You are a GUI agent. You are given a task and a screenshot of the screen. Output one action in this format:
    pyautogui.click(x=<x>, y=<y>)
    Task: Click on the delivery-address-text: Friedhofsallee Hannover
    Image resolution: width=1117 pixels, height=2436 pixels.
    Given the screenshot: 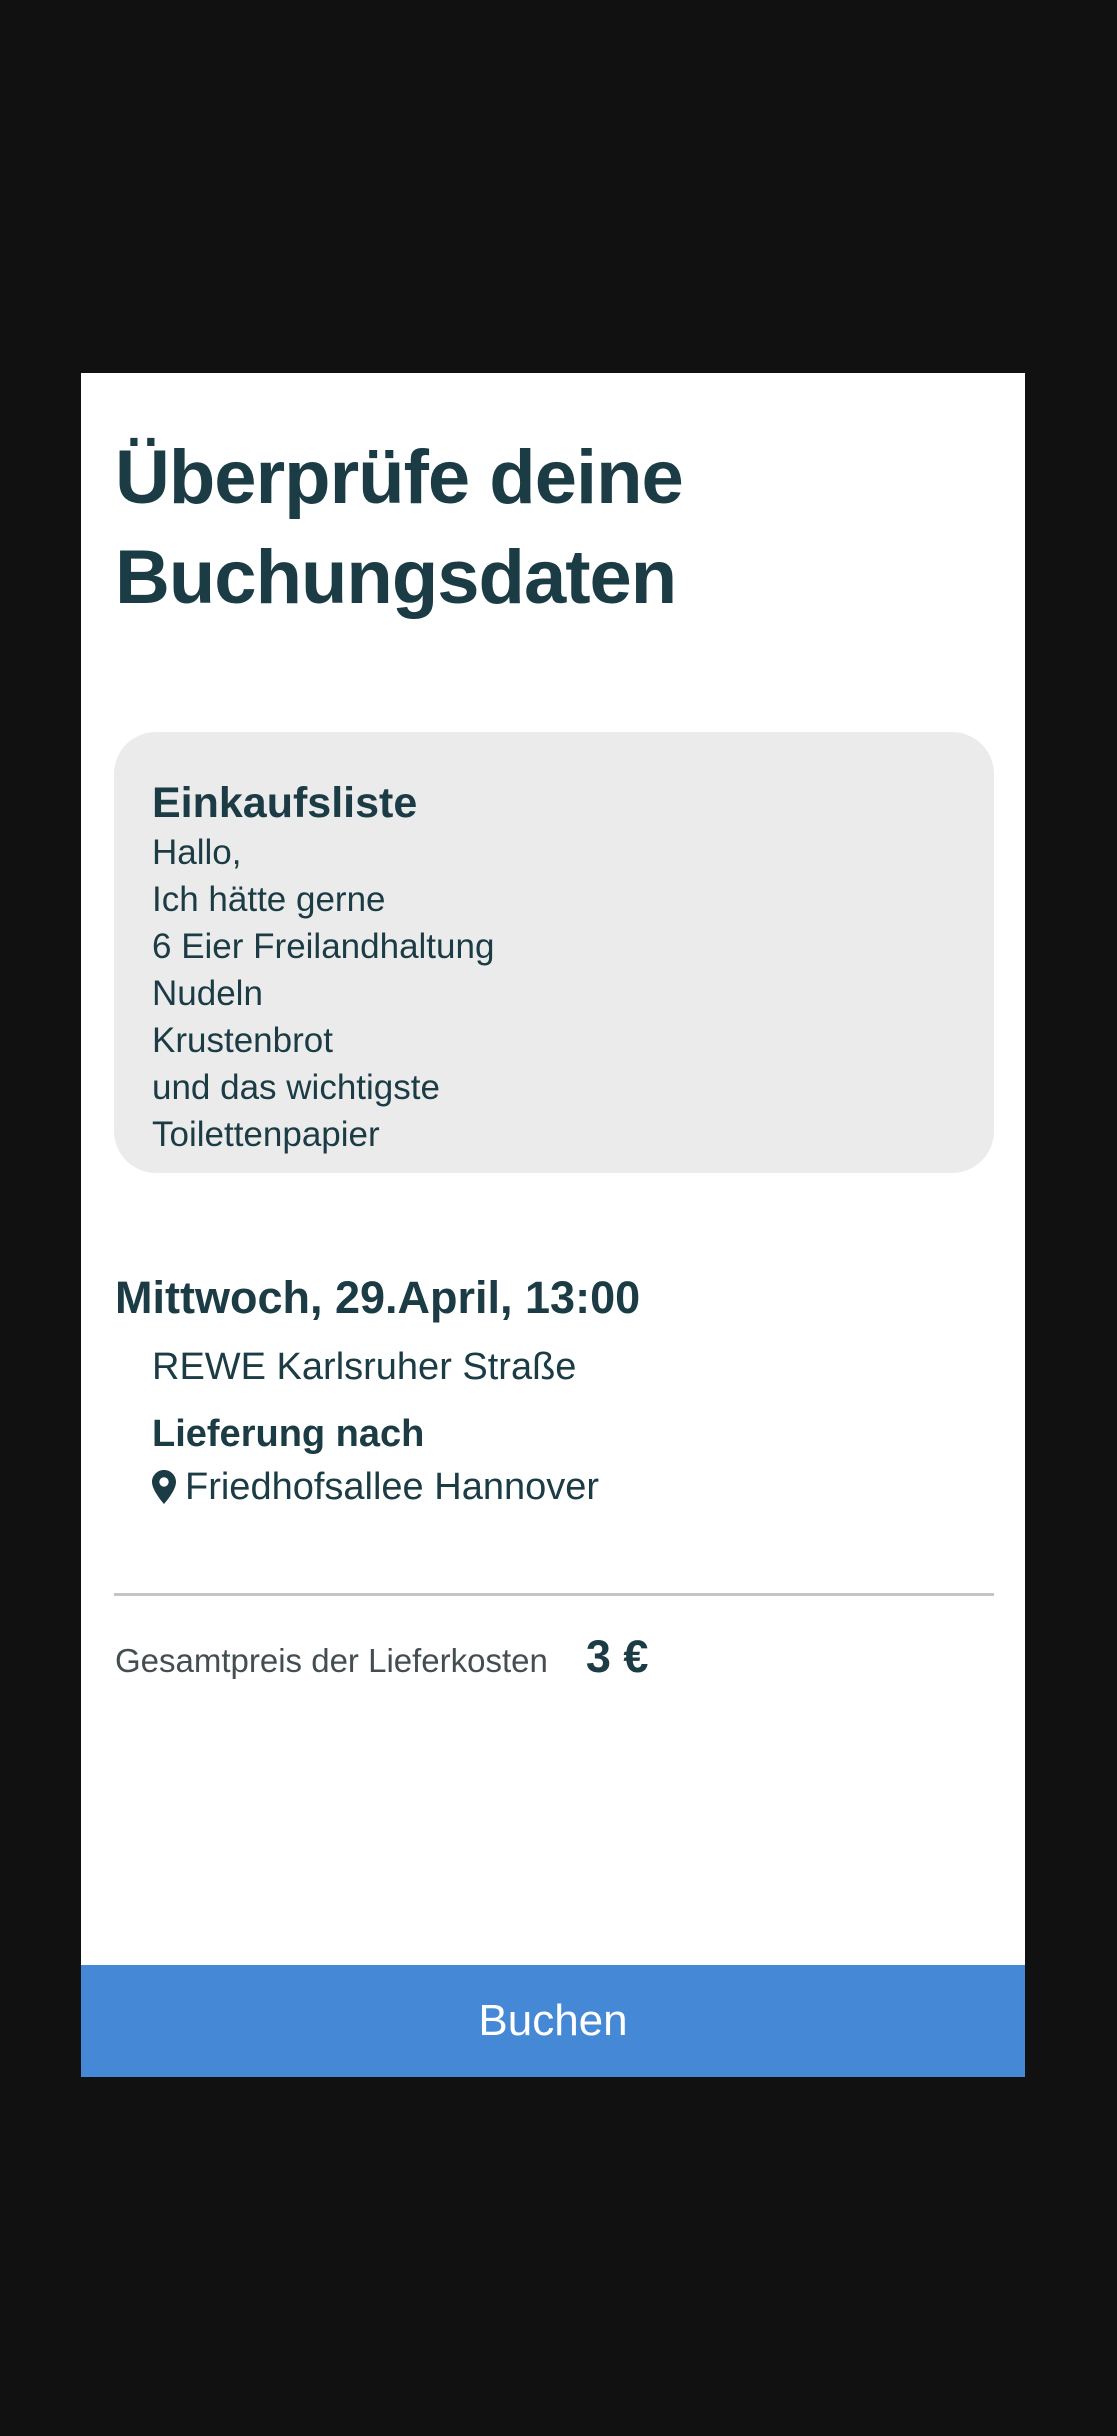 What is the action you would take?
    pyautogui.click(x=392, y=1487)
    